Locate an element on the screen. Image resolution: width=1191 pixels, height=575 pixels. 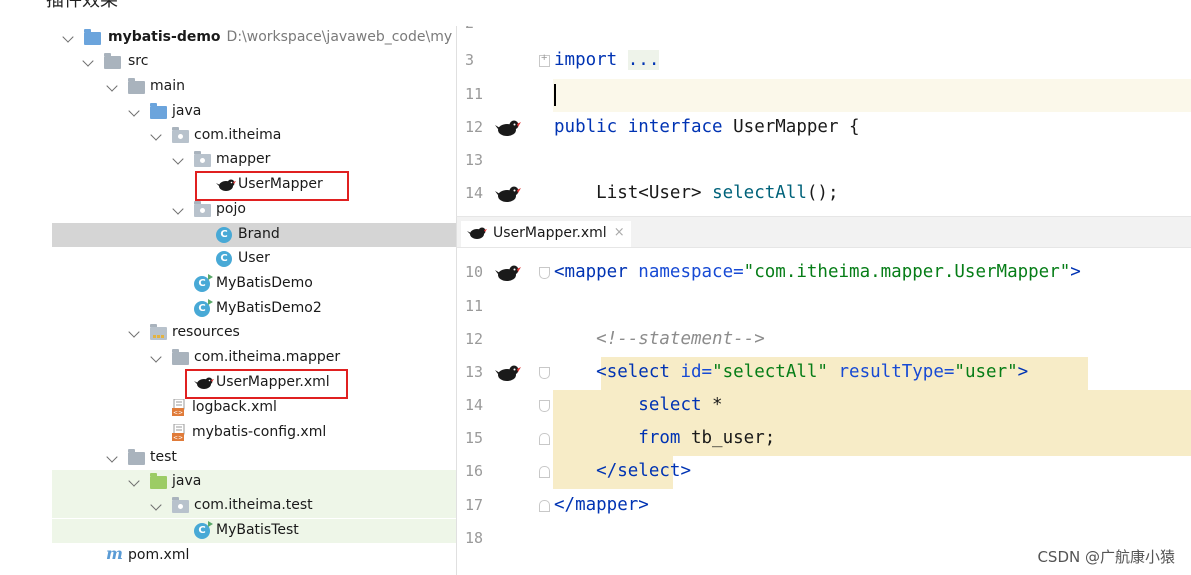
tree-item-com-itheima-mapper: com.itheima.mapper is located at coordinates (254, 358).